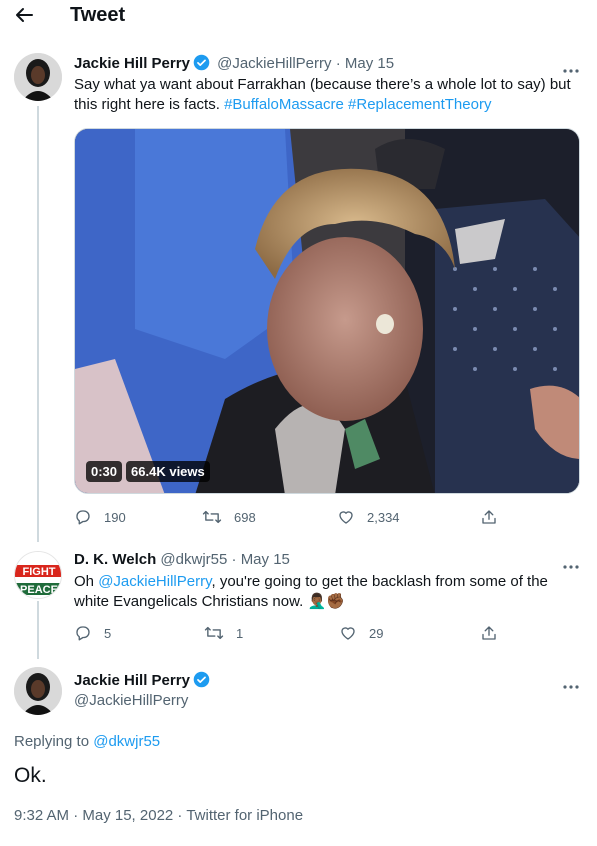 Image resolution: width=597 pixels, height=846 pixels. I want to click on like-count: 2,334, so click(383, 517).